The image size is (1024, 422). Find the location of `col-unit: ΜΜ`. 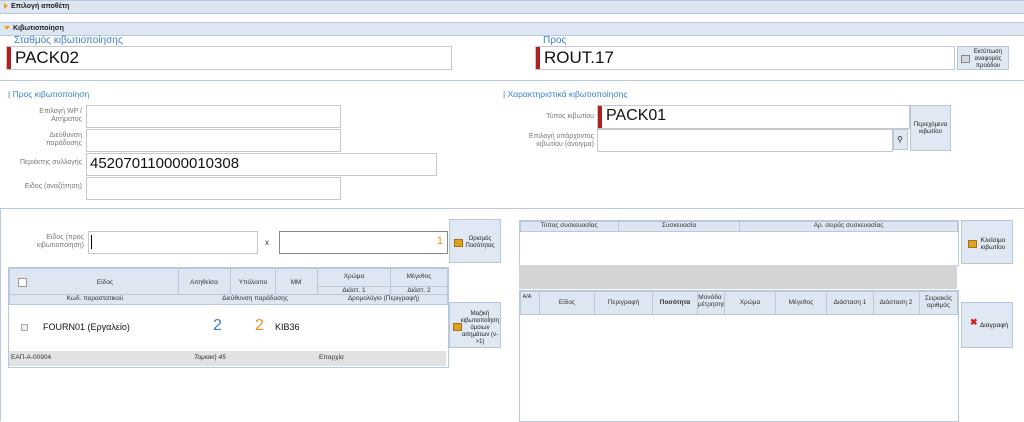

col-unit: ΜΜ is located at coordinates (296, 282).